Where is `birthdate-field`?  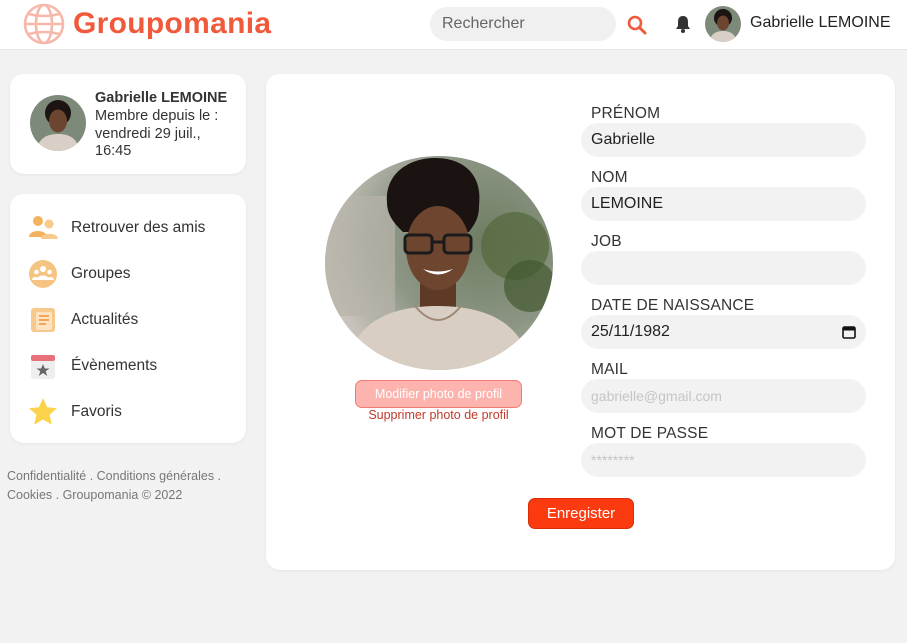 birthdate-field is located at coordinates (723, 332).